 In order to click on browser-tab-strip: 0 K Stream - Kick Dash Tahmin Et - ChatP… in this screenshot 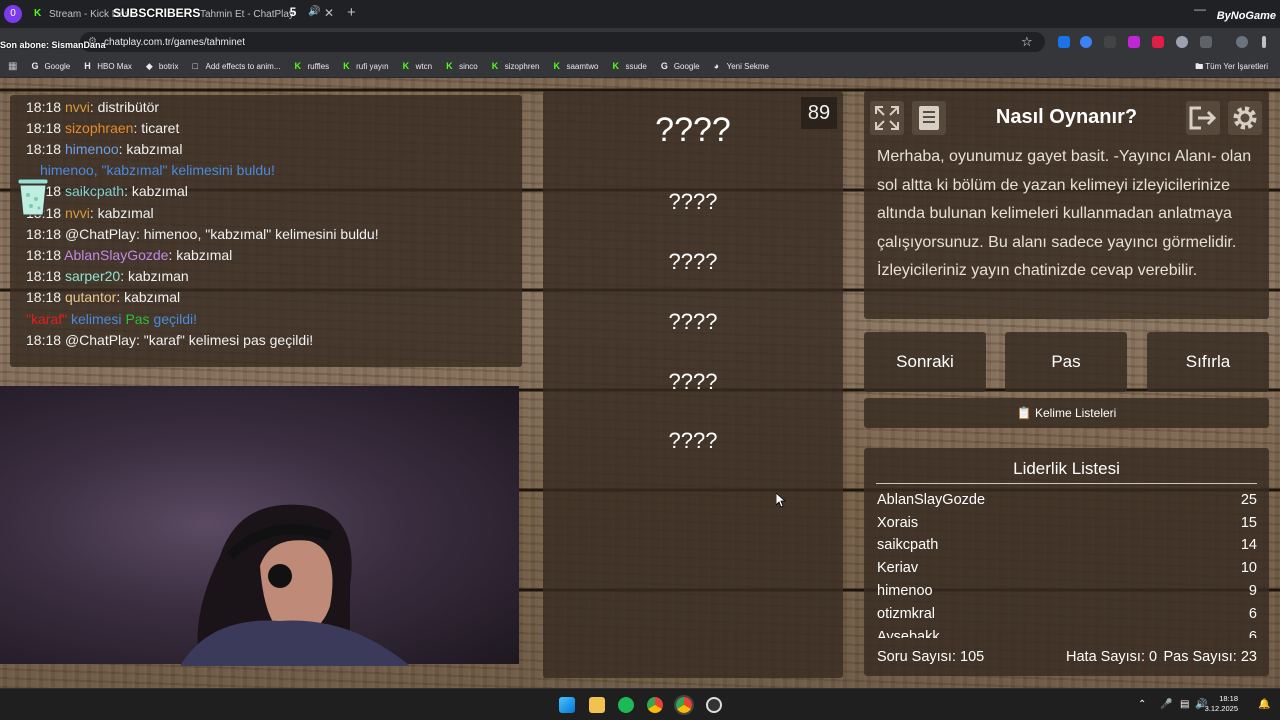, I will do `click(640, 14)`.